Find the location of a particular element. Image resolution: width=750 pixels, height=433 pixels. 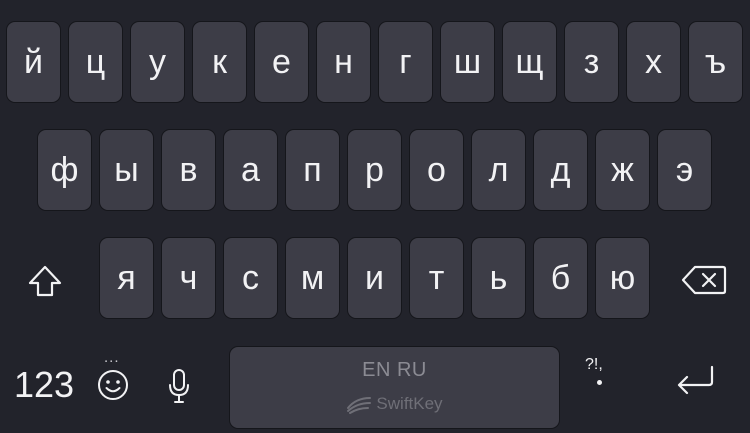

key-о: о is located at coordinates (436, 170).